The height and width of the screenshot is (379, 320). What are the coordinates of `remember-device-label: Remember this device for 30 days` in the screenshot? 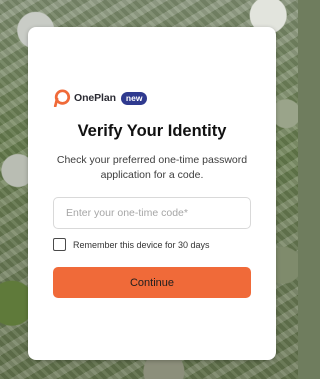 It's located at (141, 244).